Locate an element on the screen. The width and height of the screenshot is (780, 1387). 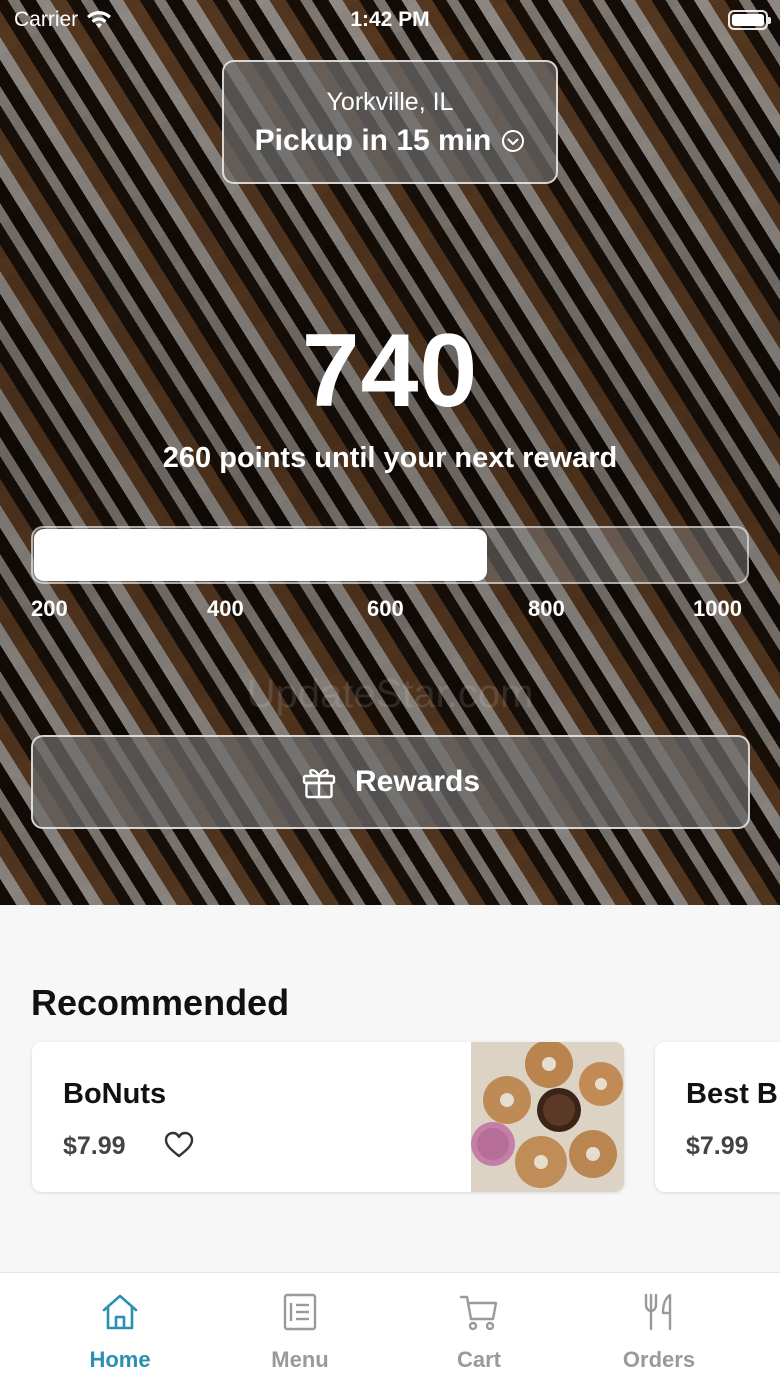
heart-icon is located at coordinates (179, 1145).